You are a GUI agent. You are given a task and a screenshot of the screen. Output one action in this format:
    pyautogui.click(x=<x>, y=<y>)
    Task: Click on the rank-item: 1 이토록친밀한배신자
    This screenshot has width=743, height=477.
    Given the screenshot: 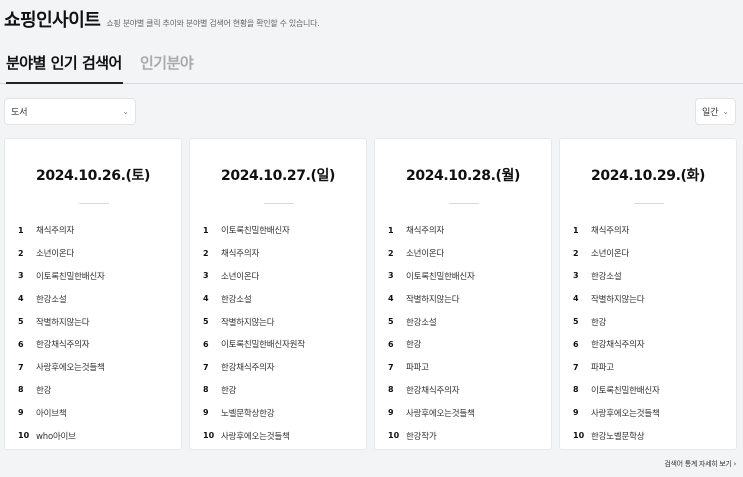 What is the action you would take?
    pyautogui.click(x=254, y=230)
    